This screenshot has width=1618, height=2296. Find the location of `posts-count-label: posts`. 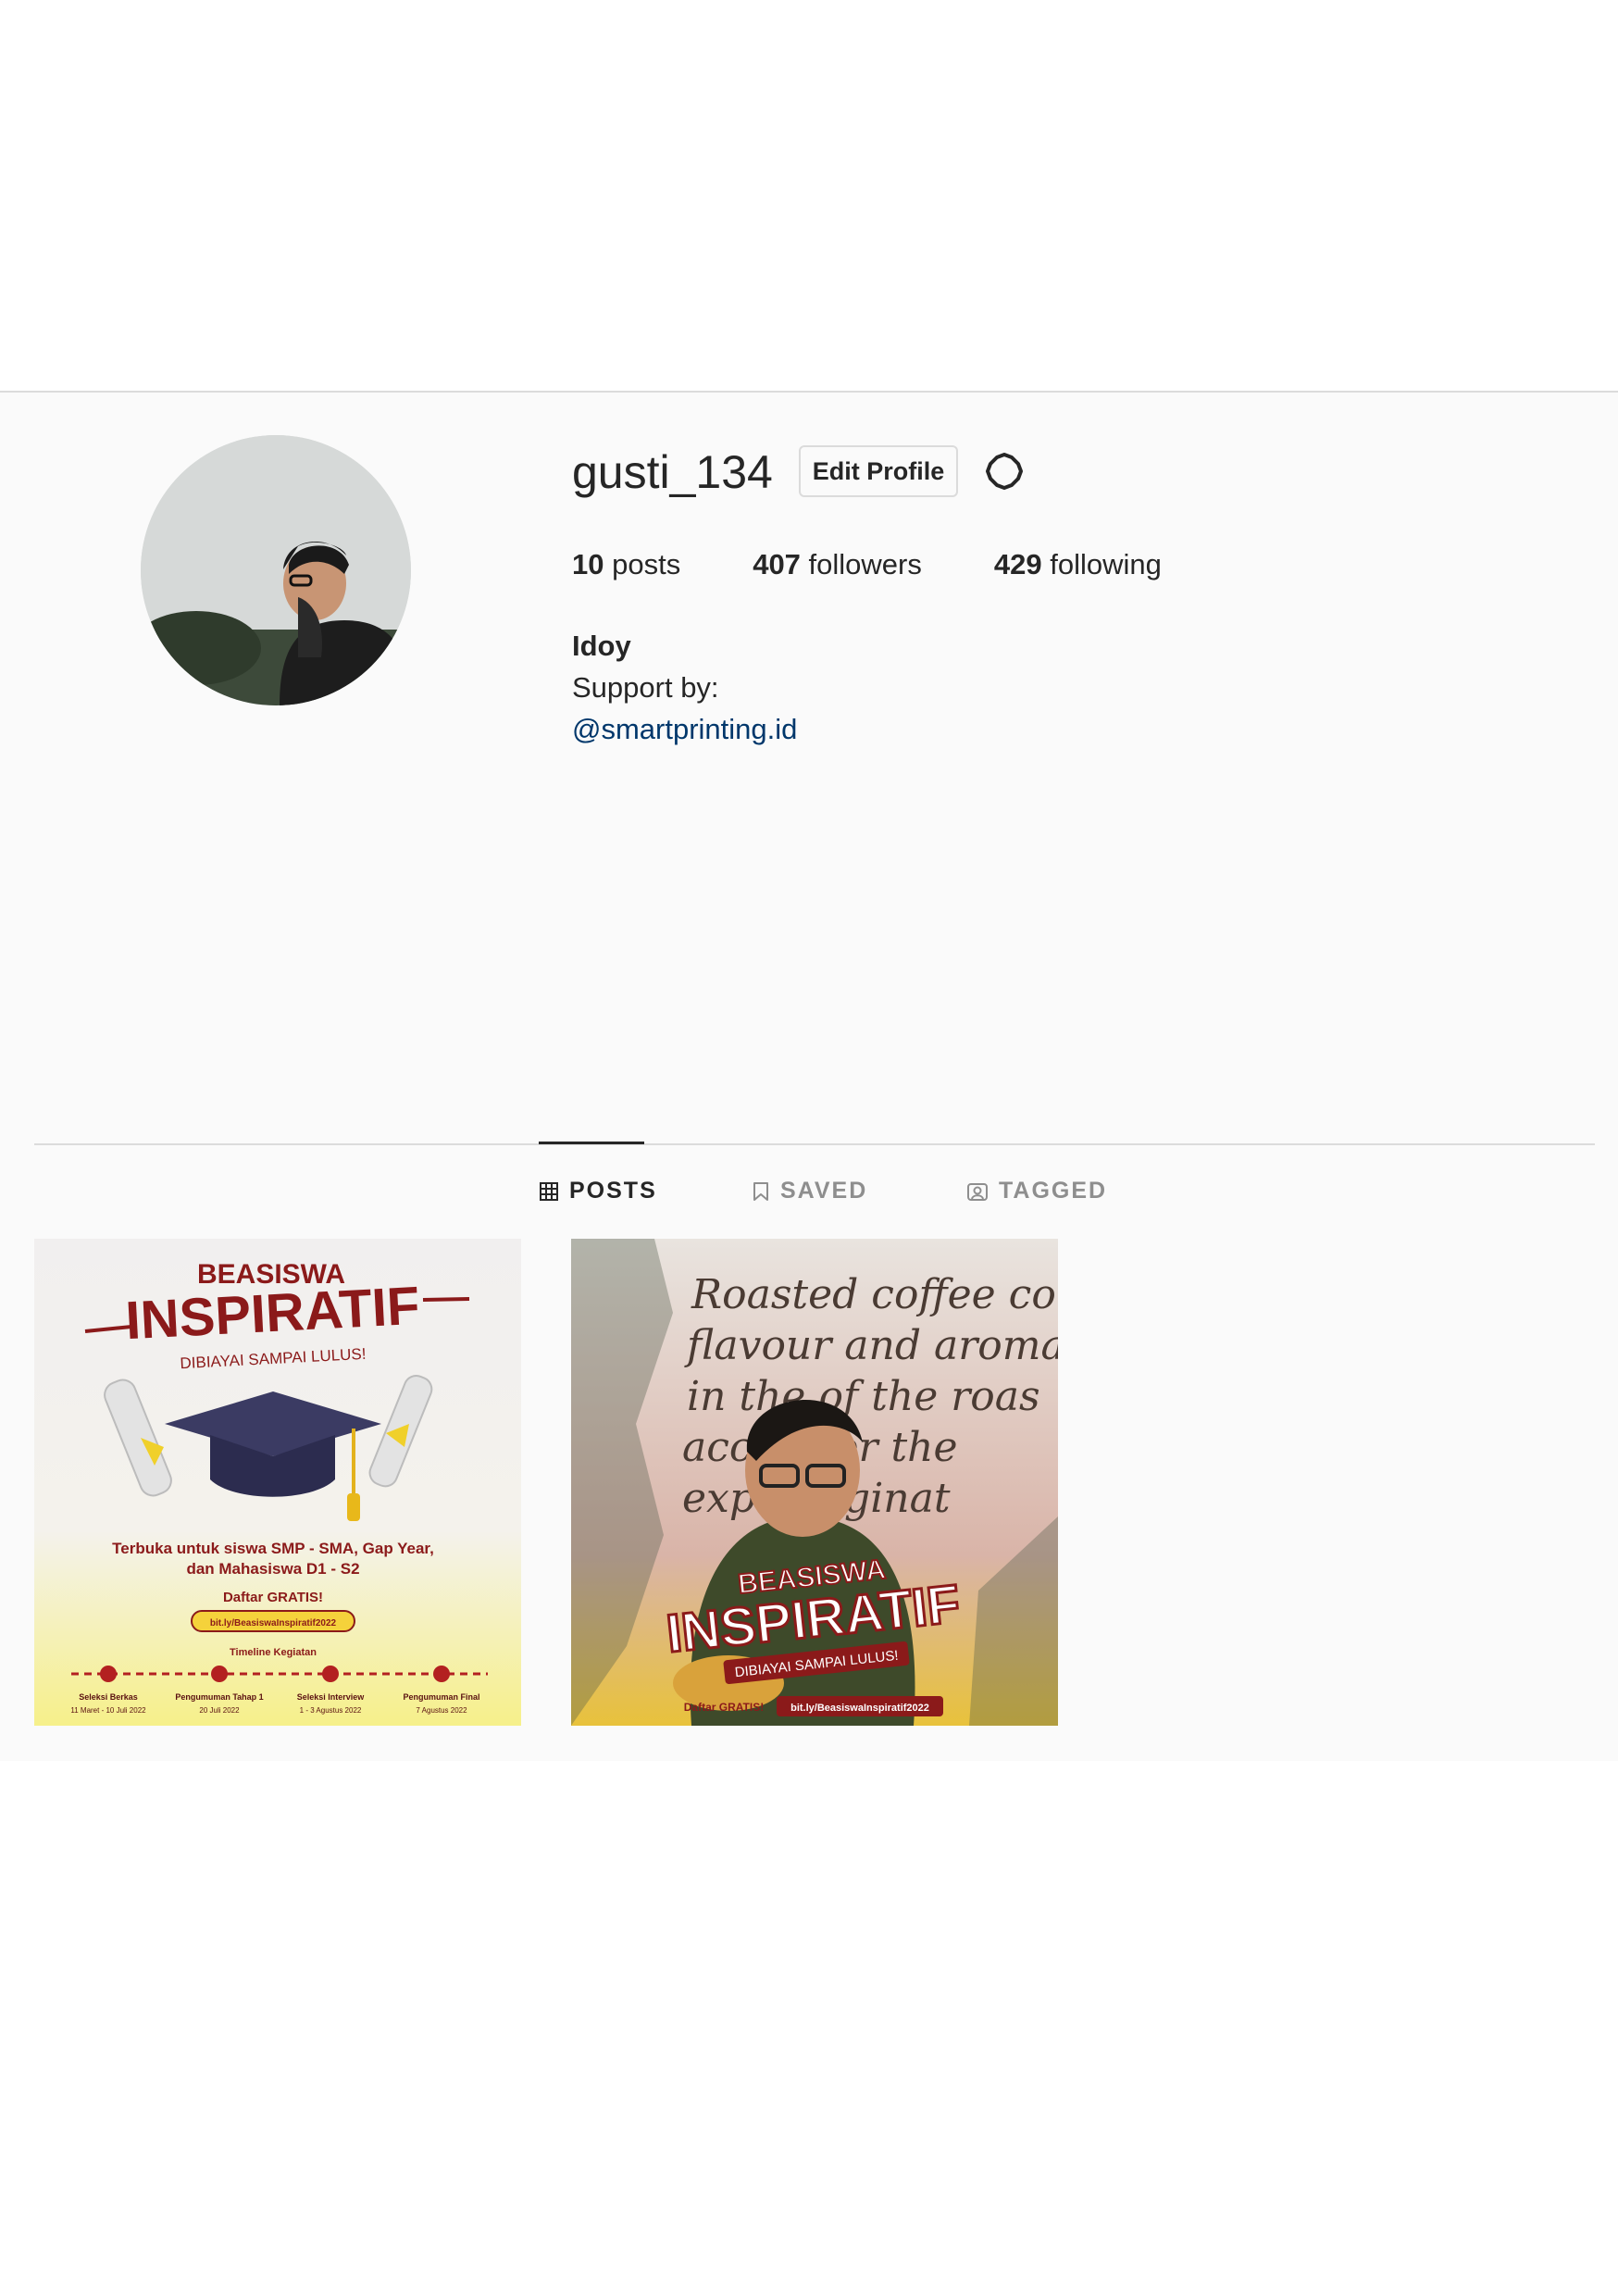

posts-count-label: posts is located at coordinates (642, 564).